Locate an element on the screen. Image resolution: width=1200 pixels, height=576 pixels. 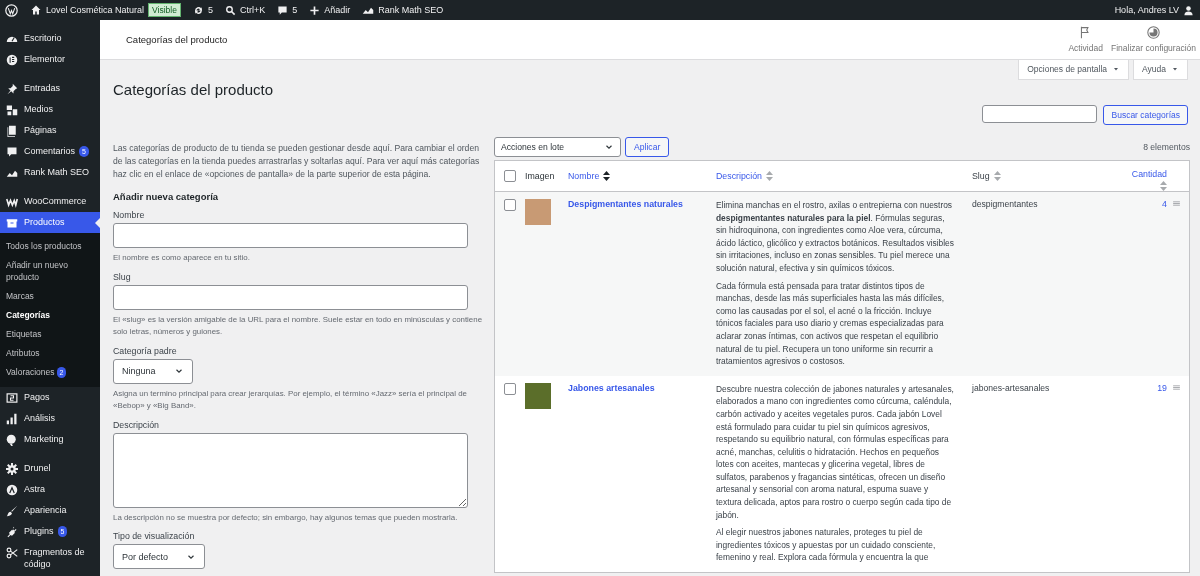
comment-icon is located at coordinates (283, 10).